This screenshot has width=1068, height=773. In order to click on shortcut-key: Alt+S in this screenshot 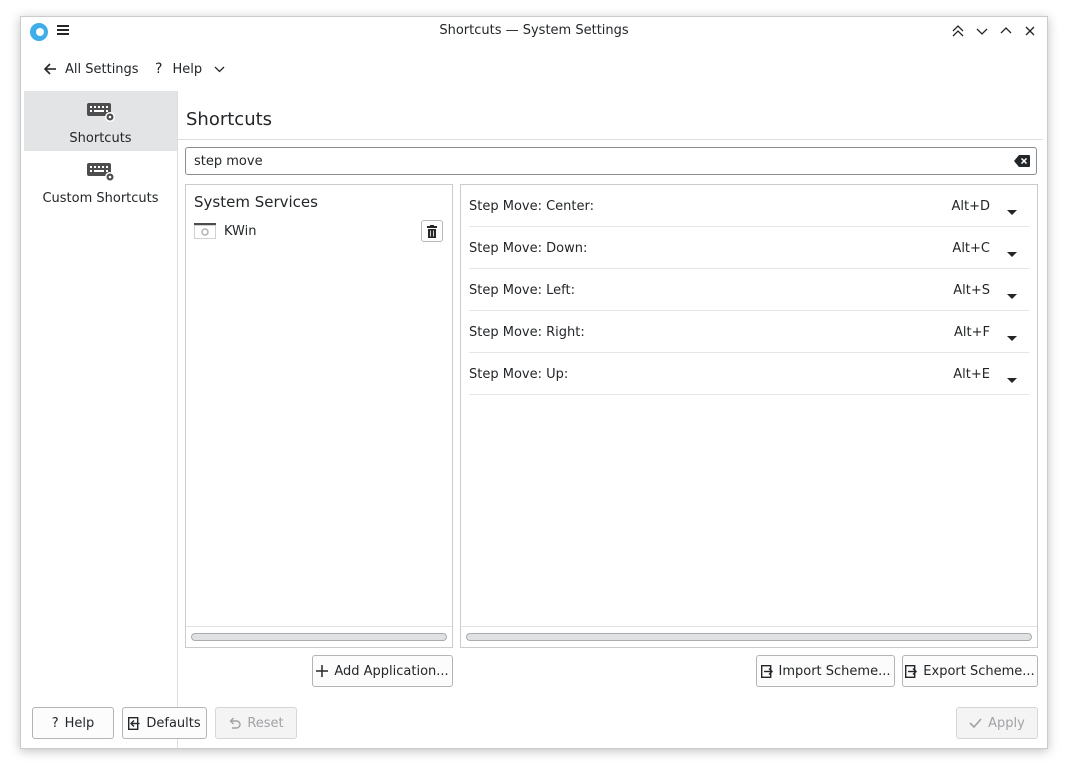, I will do `click(971, 290)`.